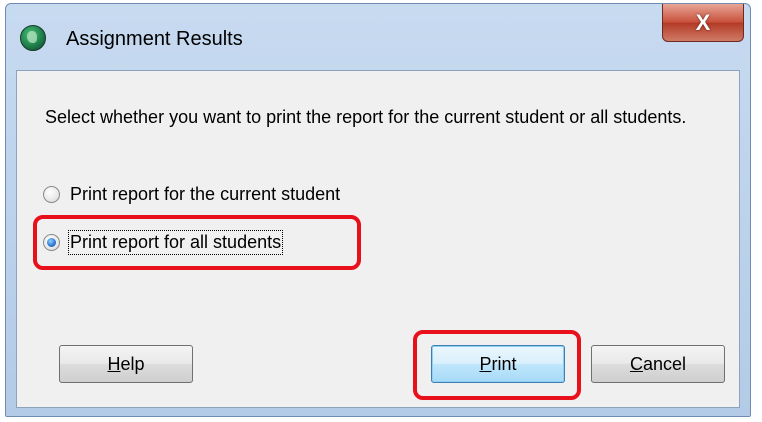  Describe the element at coordinates (114, 363) in the screenshot. I see `help-mnemonic: H` at that location.